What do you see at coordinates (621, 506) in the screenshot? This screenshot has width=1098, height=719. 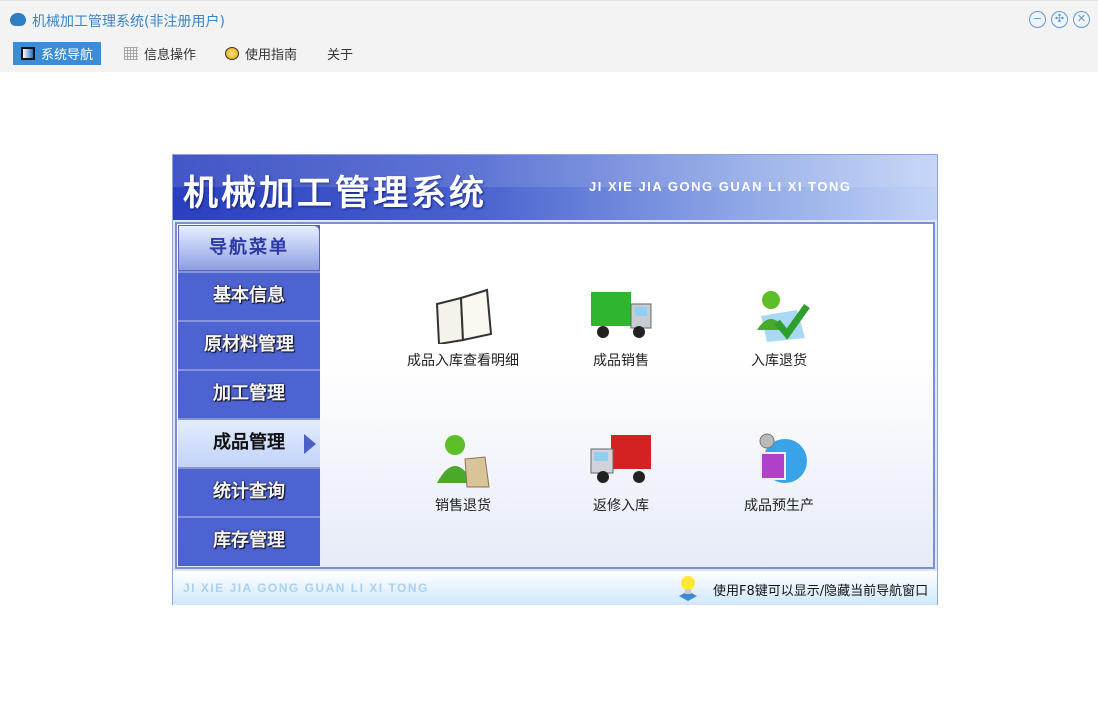 I see `tile-label: 返修入库` at bounding box center [621, 506].